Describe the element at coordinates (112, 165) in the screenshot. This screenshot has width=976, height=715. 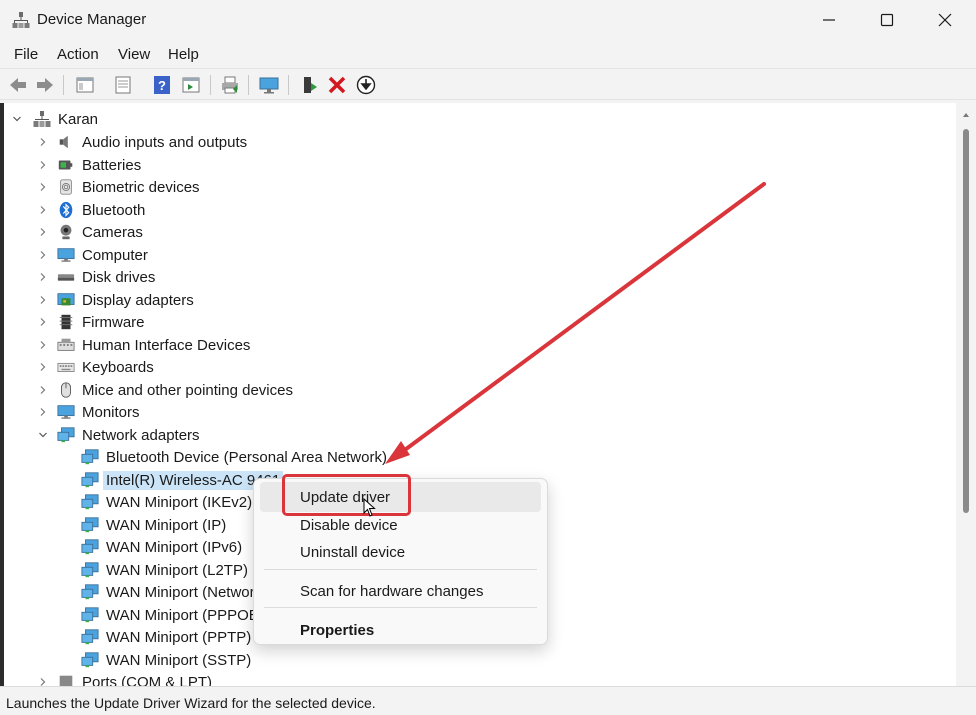
I see `category-label: Batteries` at that location.